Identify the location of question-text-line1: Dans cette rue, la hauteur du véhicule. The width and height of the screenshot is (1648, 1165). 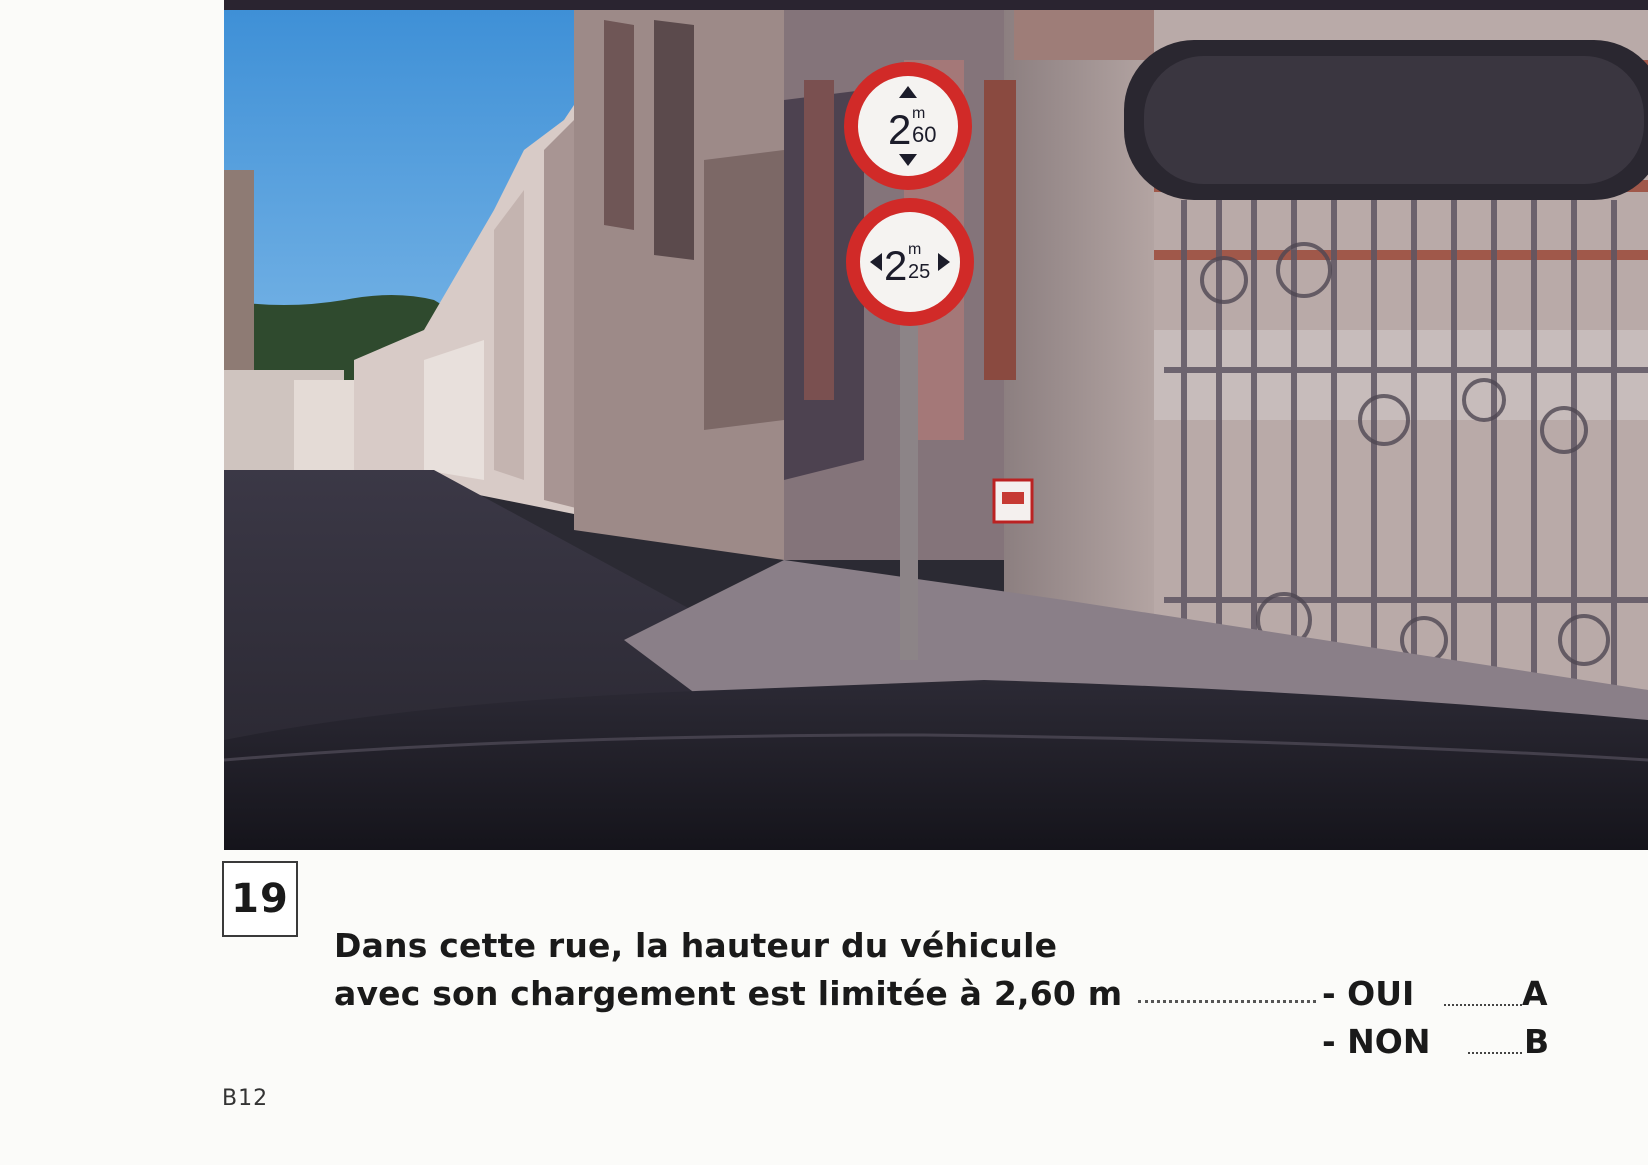
(696, 945).